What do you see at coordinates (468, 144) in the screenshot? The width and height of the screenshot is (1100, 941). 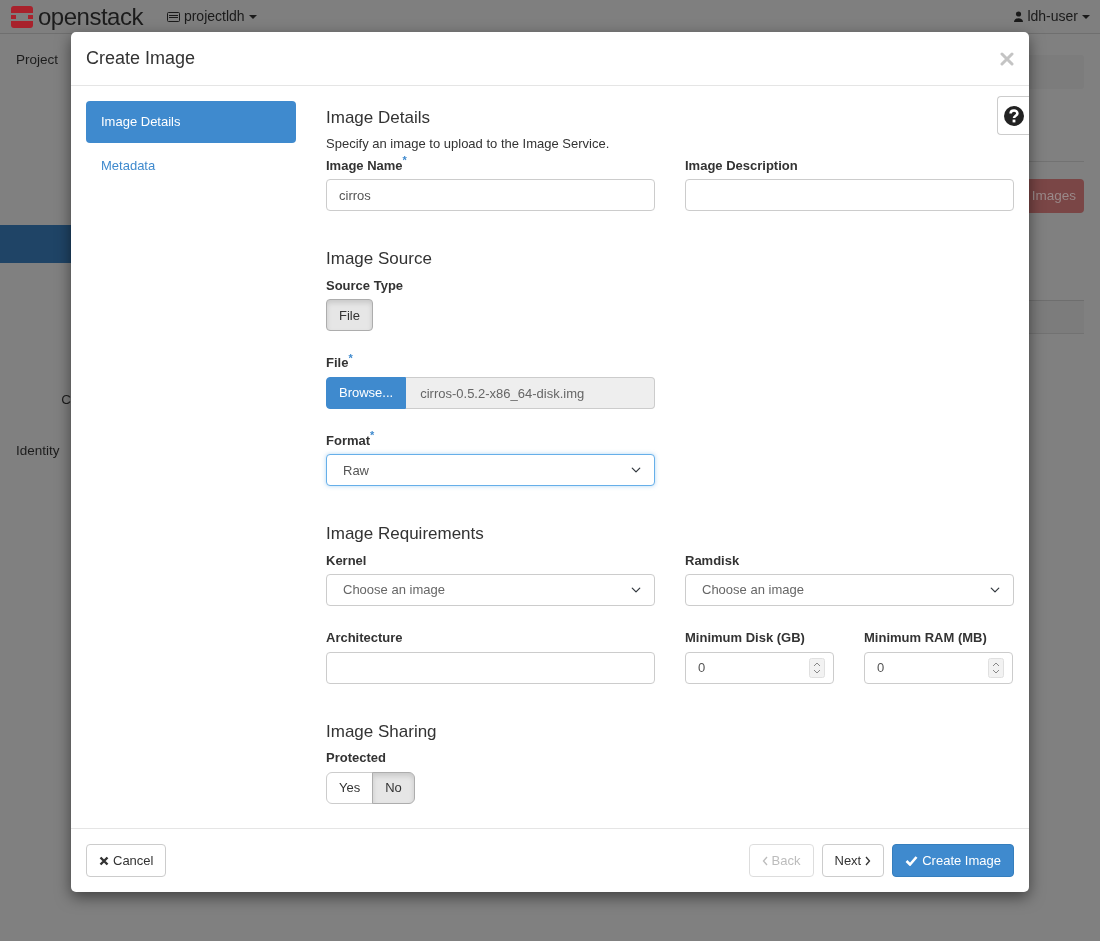 I see `section-description: Specify an image to upload to the Image Service.` at bounding box center [468, 144].